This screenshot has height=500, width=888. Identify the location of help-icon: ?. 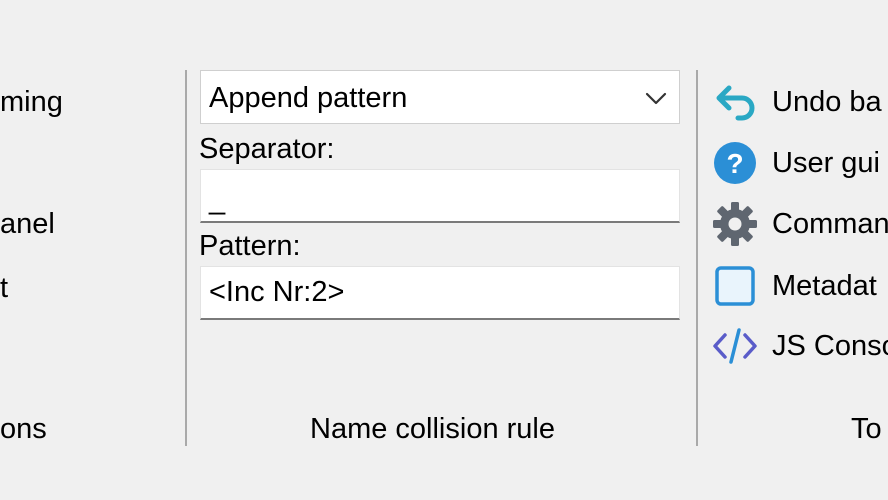
(735, 163).